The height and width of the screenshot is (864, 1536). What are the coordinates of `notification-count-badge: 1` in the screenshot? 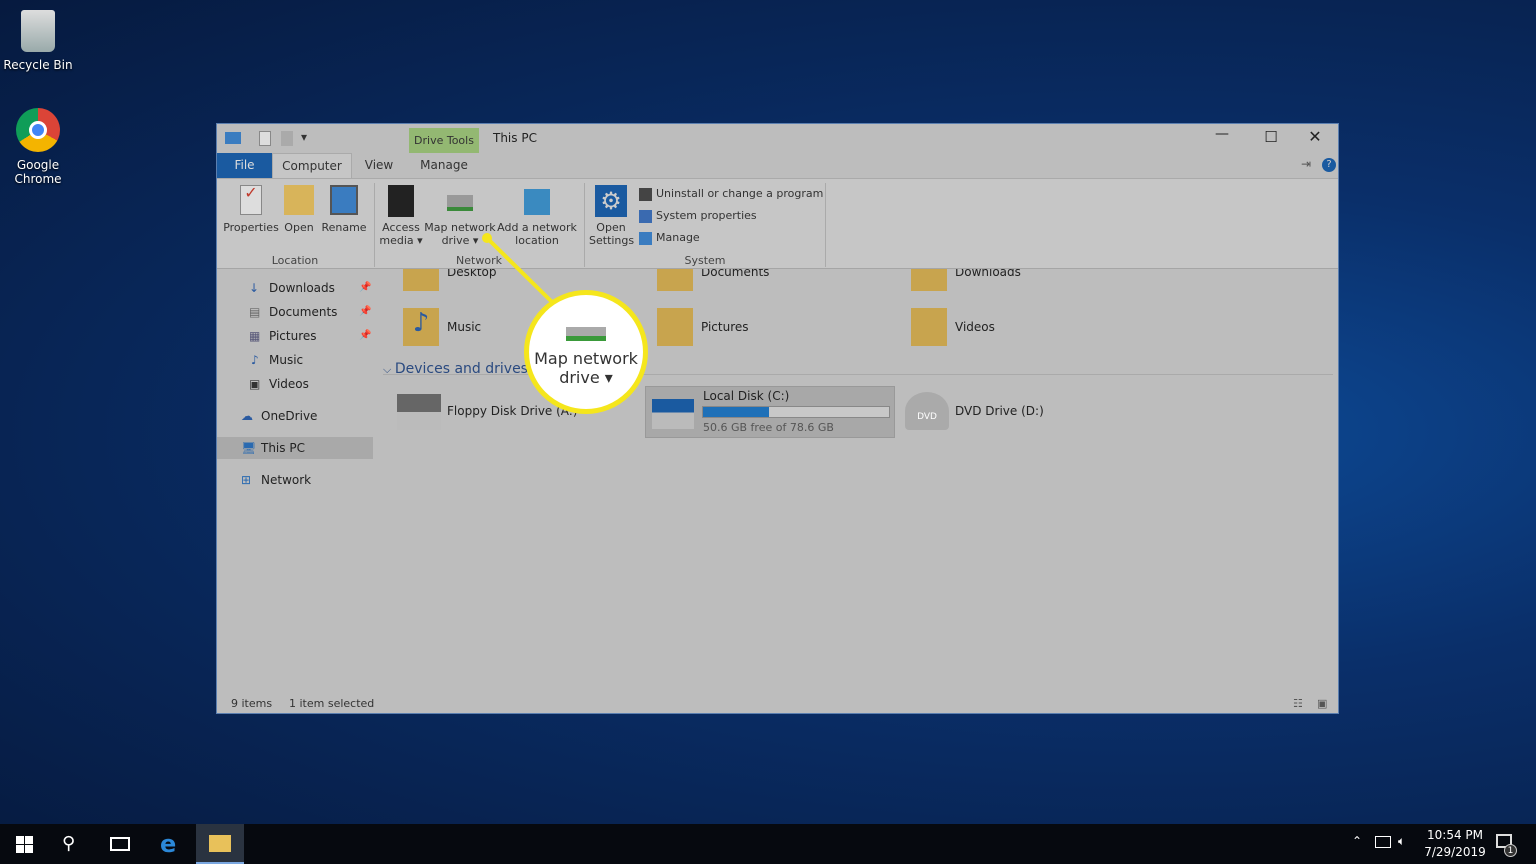 It's located at (1510, 850).